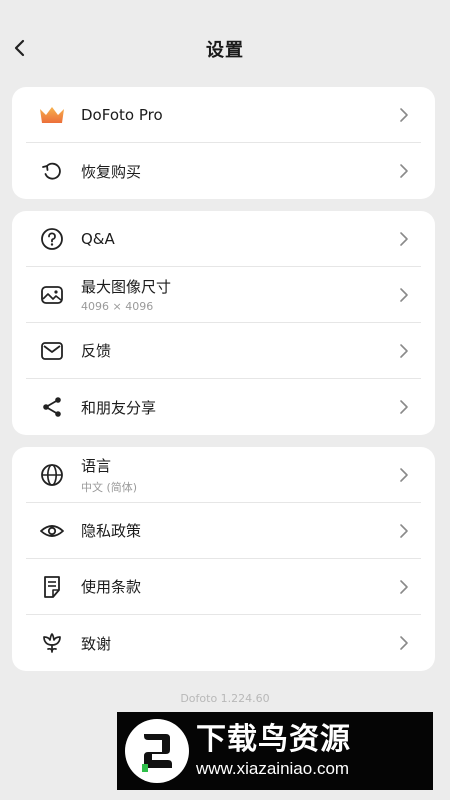  I want to click on settings-item-label: 恢复购买, so click(111, 171).